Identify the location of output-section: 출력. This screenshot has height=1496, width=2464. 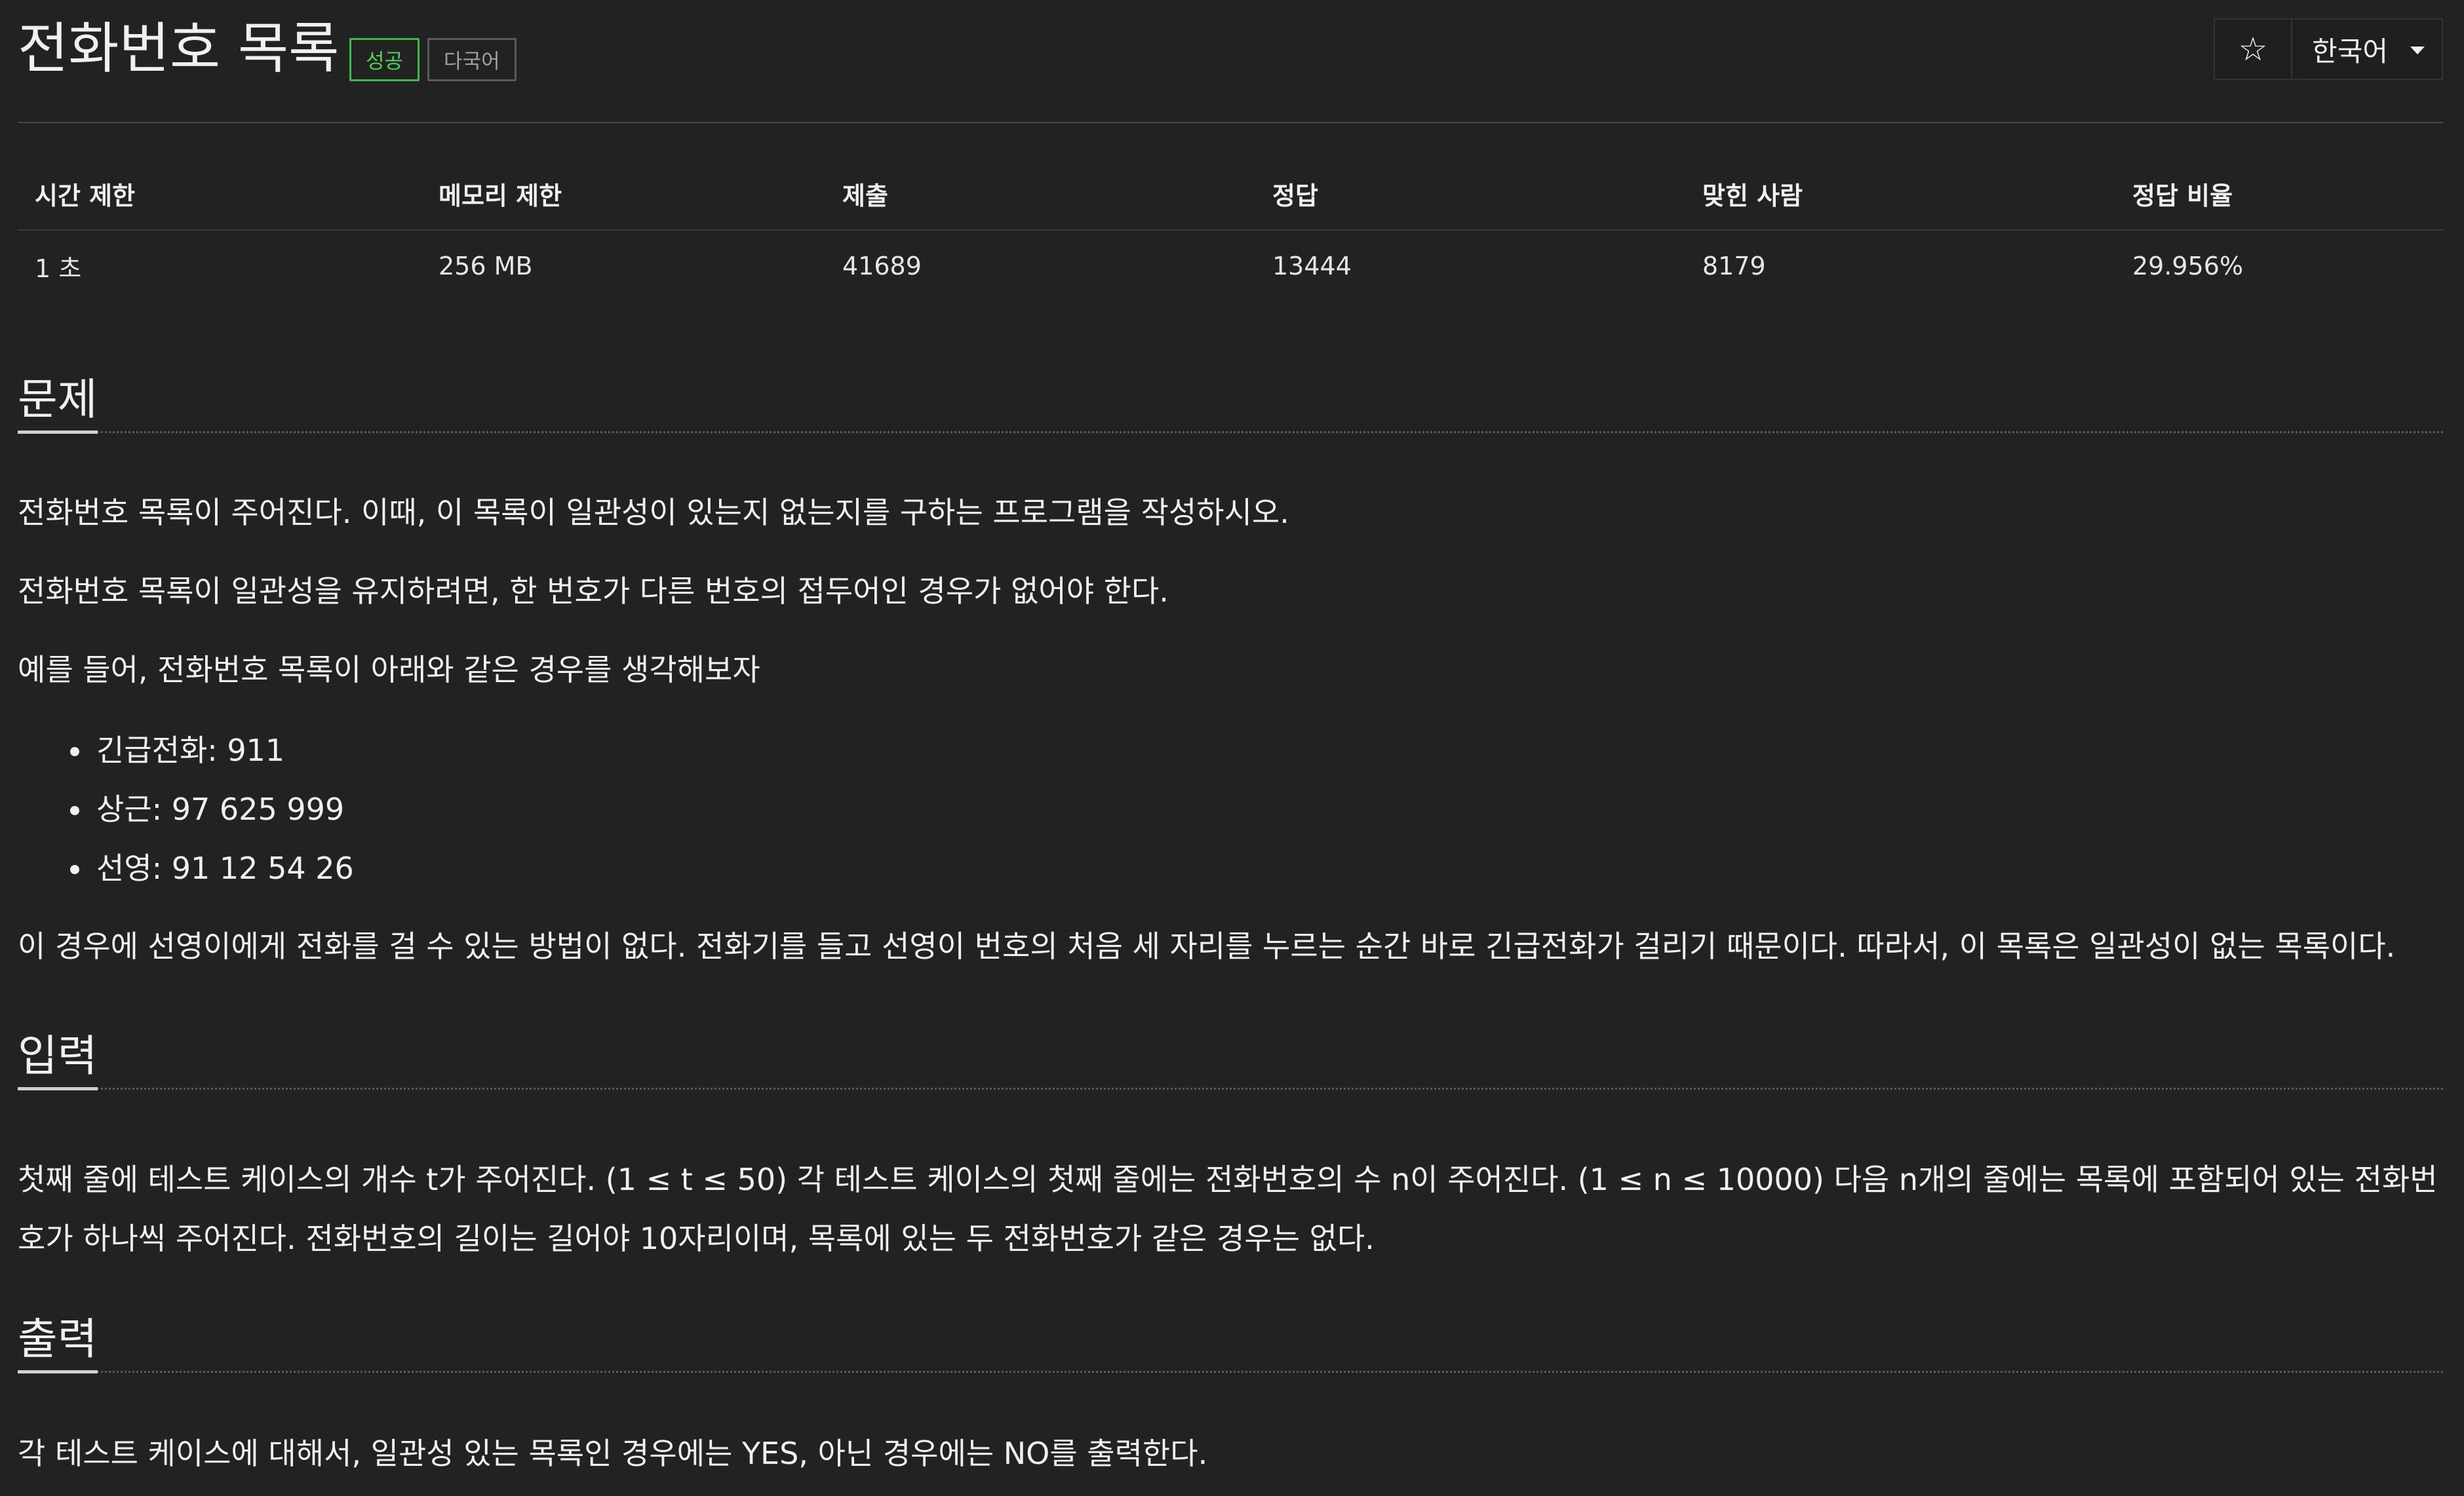
(1230, 1336).